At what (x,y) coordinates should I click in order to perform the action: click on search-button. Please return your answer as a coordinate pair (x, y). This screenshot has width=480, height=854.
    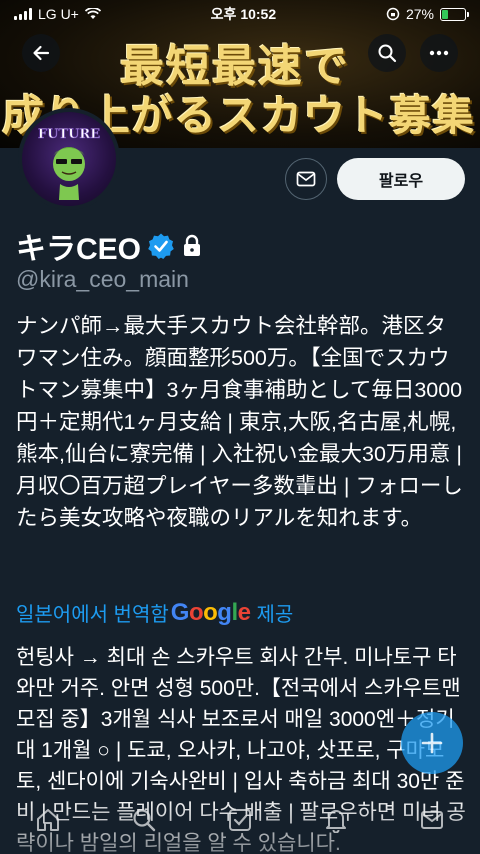
    Looking at the image, I should click on (387, 53).